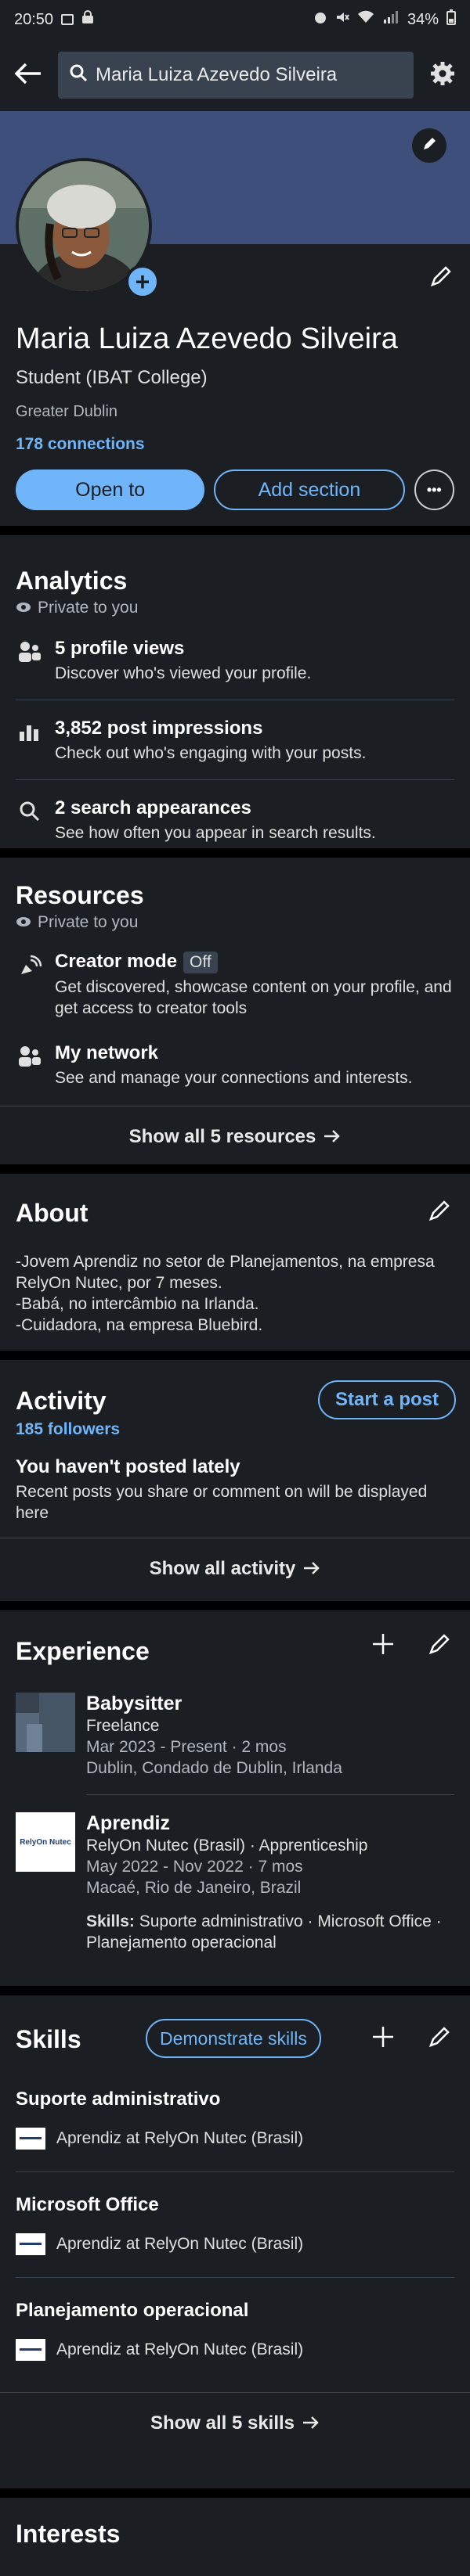  What do you see at coordinates (214, 1768) in the screenshot?
I see `experience-location: Dublin, Condado de Dublin, Irlanda` at bounding box center [214, 1768].